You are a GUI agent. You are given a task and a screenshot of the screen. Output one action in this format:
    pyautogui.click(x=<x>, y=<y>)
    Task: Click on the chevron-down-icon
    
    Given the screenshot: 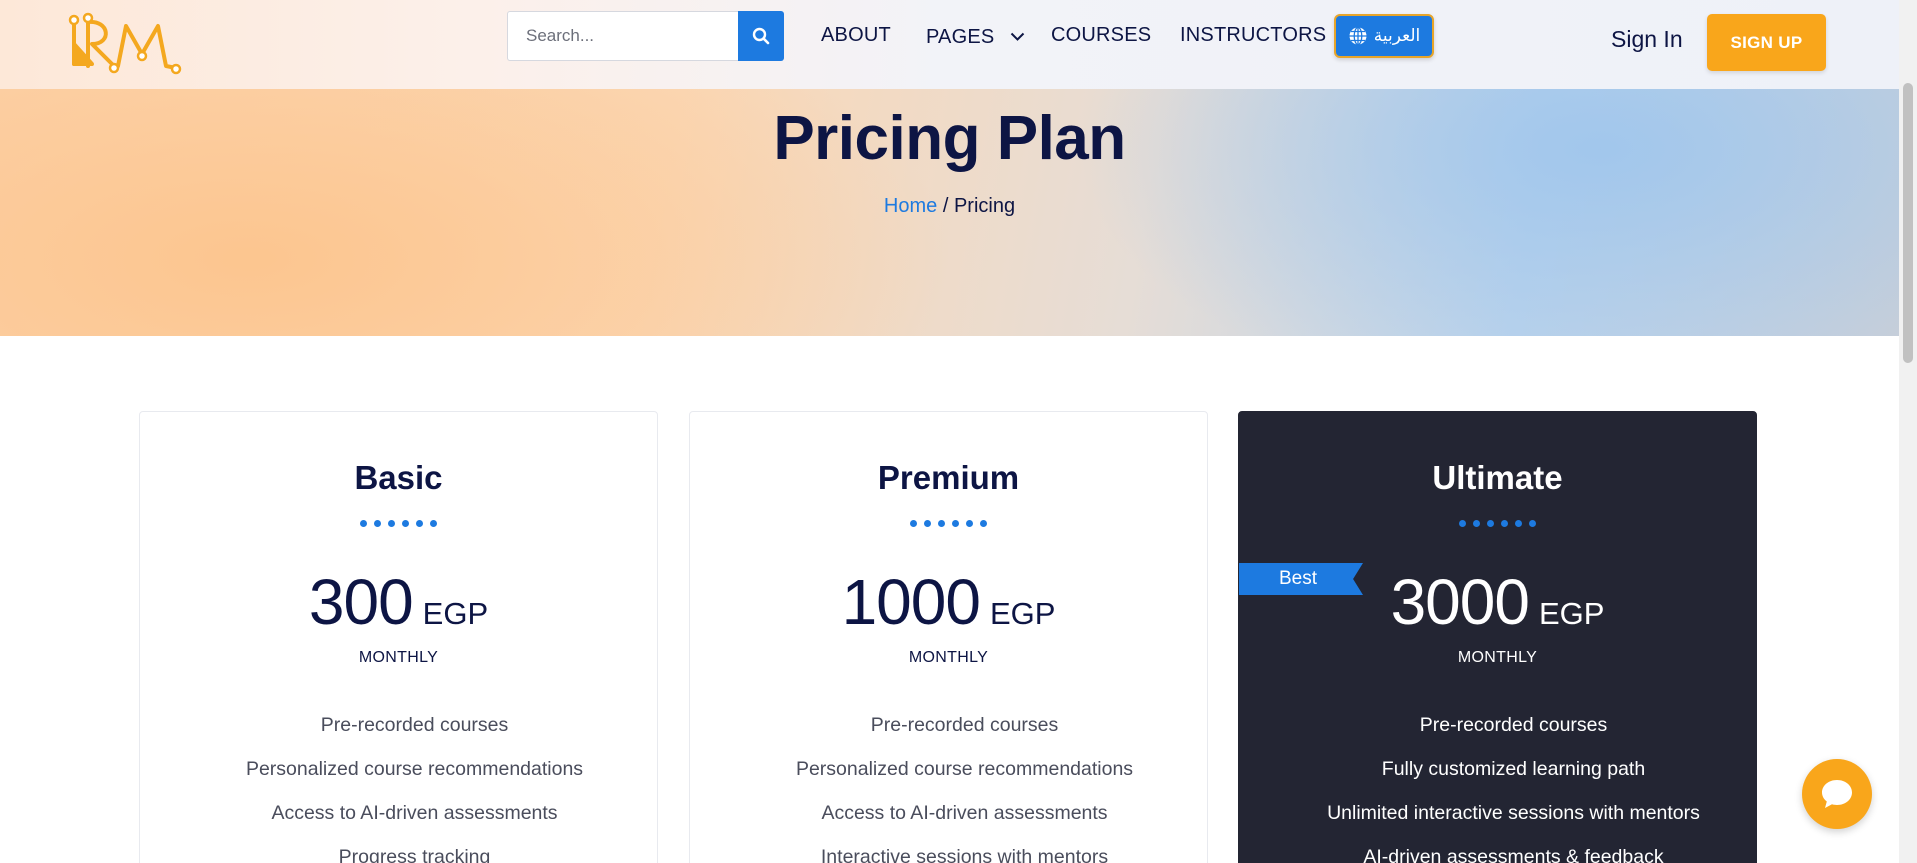 What is the action you would take?
    pyautogui.click(x=1017, y=35)
    